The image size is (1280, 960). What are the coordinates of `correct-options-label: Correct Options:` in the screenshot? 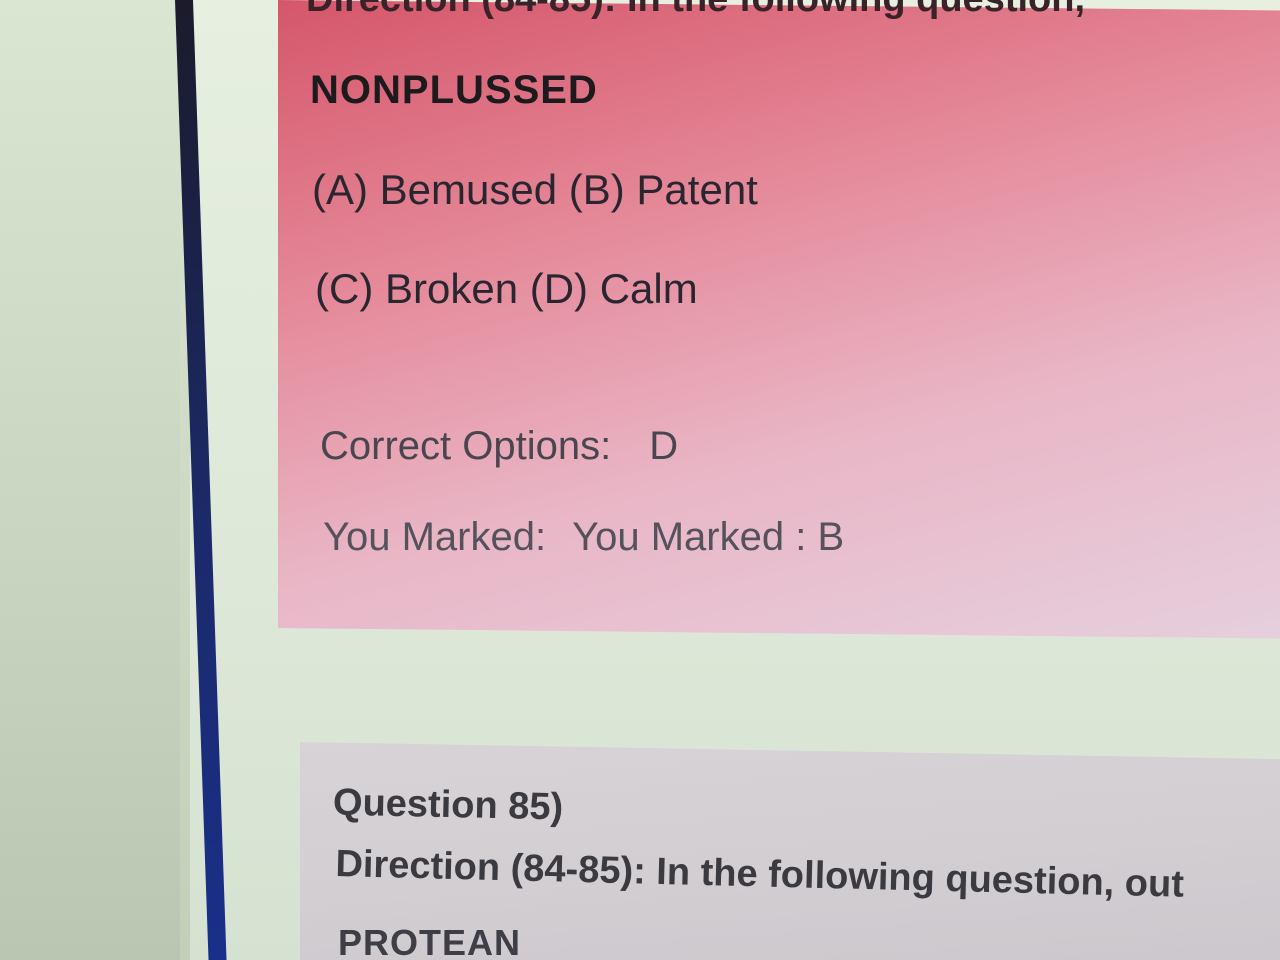 It's located at (466, 446).